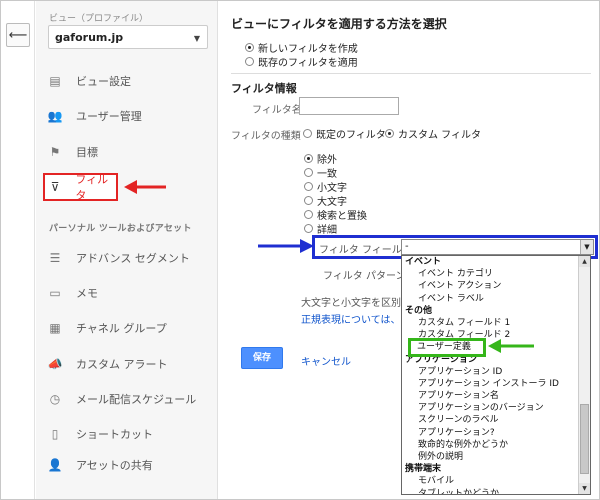 The width and height of the screenshot is (600, 500). I want to click on dropdown-option: 例外の説明, so click(496, 457).